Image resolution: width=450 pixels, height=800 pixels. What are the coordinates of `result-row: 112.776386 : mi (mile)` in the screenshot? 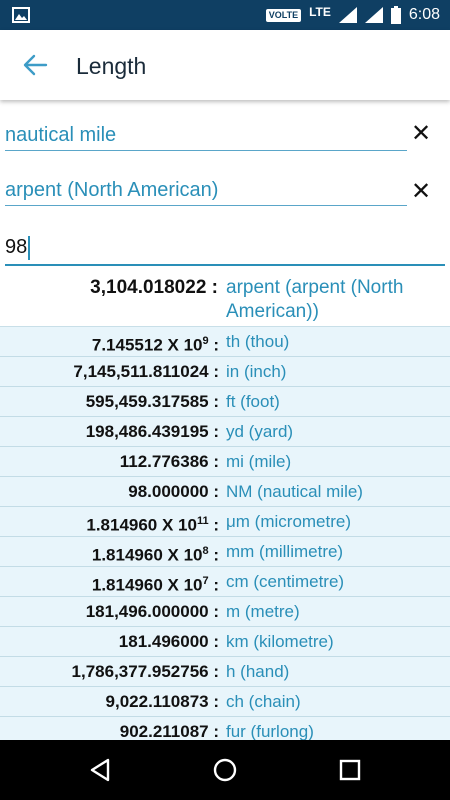 It's located at (225, 462).